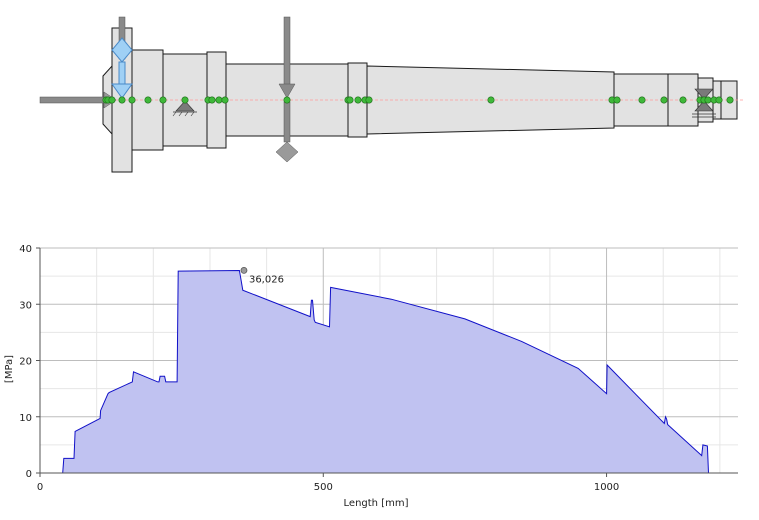 The height and width of the screenshot is (520, 759). What do you see at coordinates (25, 249) in the screenshot?
I see `y-tick-label: 40` at bounding box center [25, 249].